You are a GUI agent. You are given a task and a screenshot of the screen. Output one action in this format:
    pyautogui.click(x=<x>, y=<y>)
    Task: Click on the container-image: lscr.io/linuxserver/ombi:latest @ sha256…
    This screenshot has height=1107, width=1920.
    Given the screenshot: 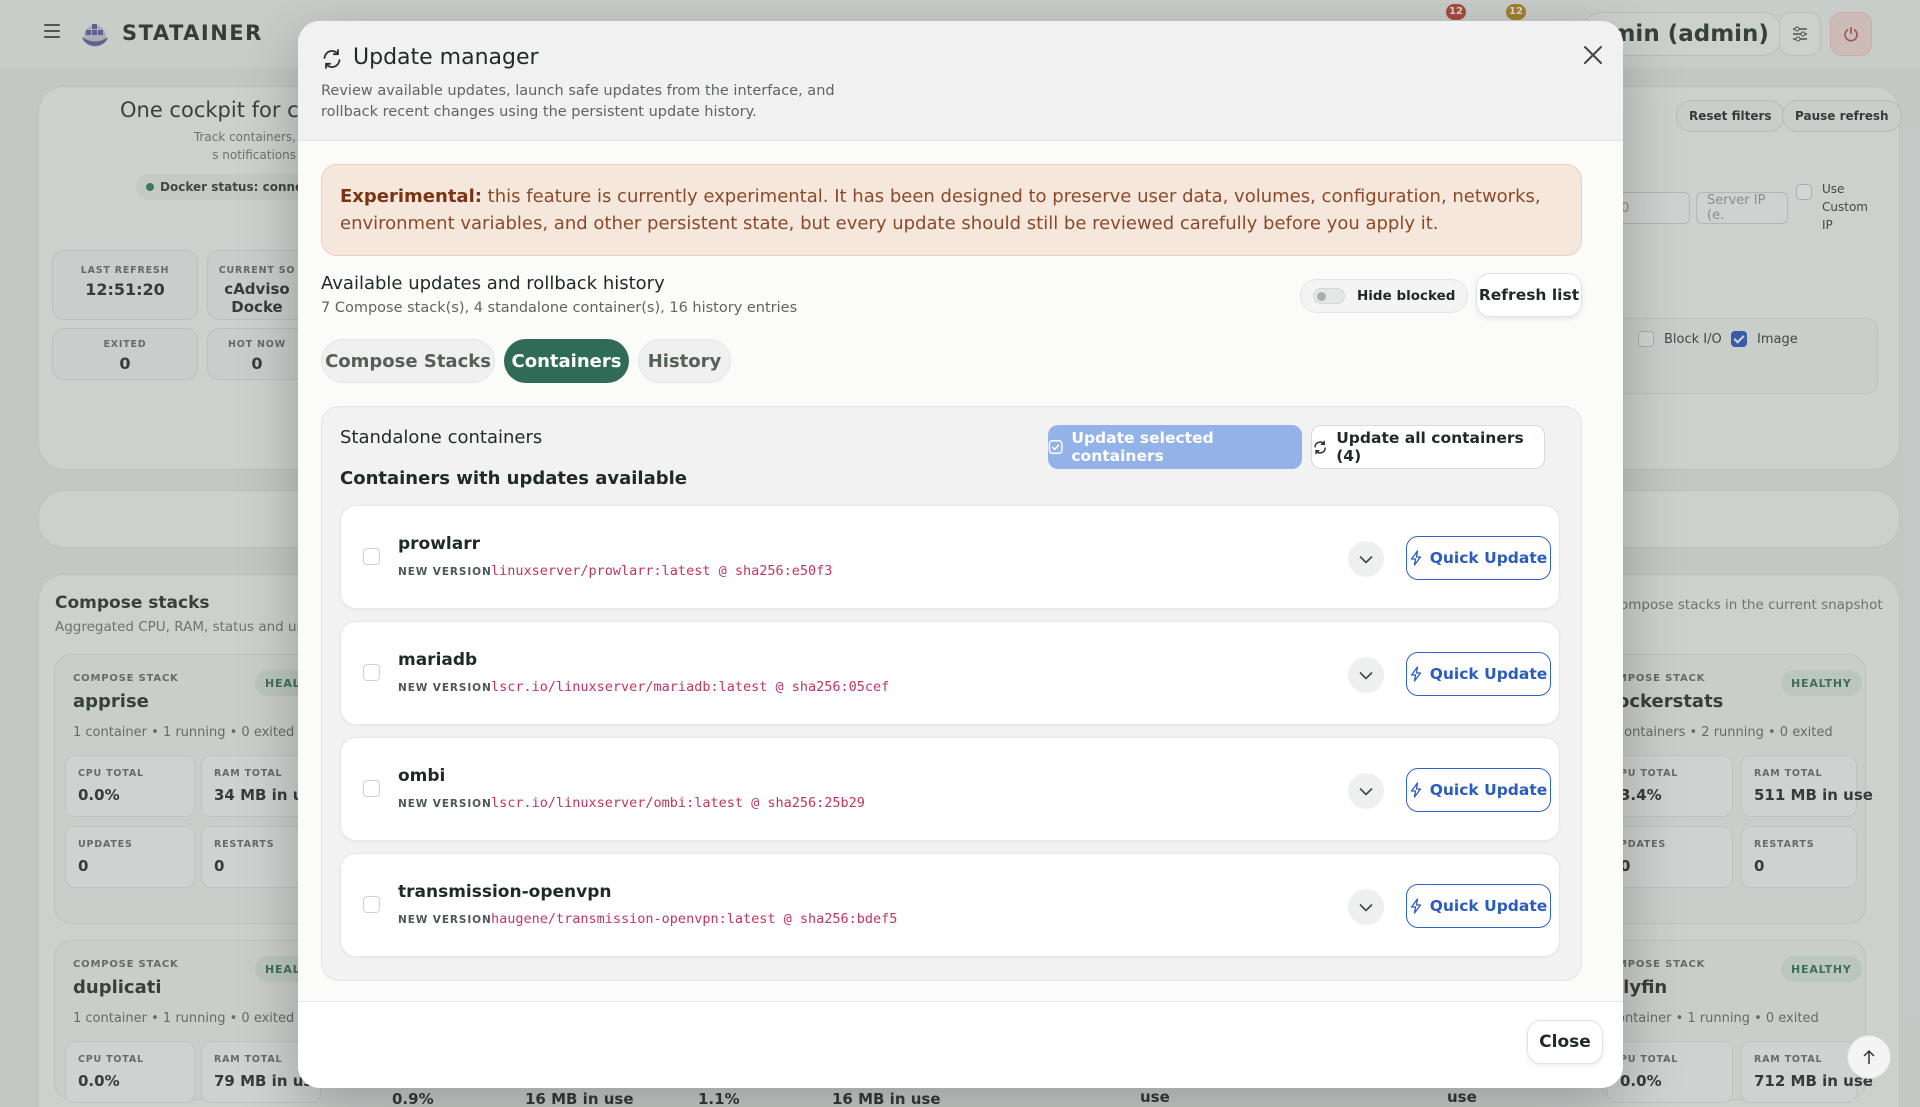 What is the action you would take?
    pyautogui.click(x=678, y=803)
    